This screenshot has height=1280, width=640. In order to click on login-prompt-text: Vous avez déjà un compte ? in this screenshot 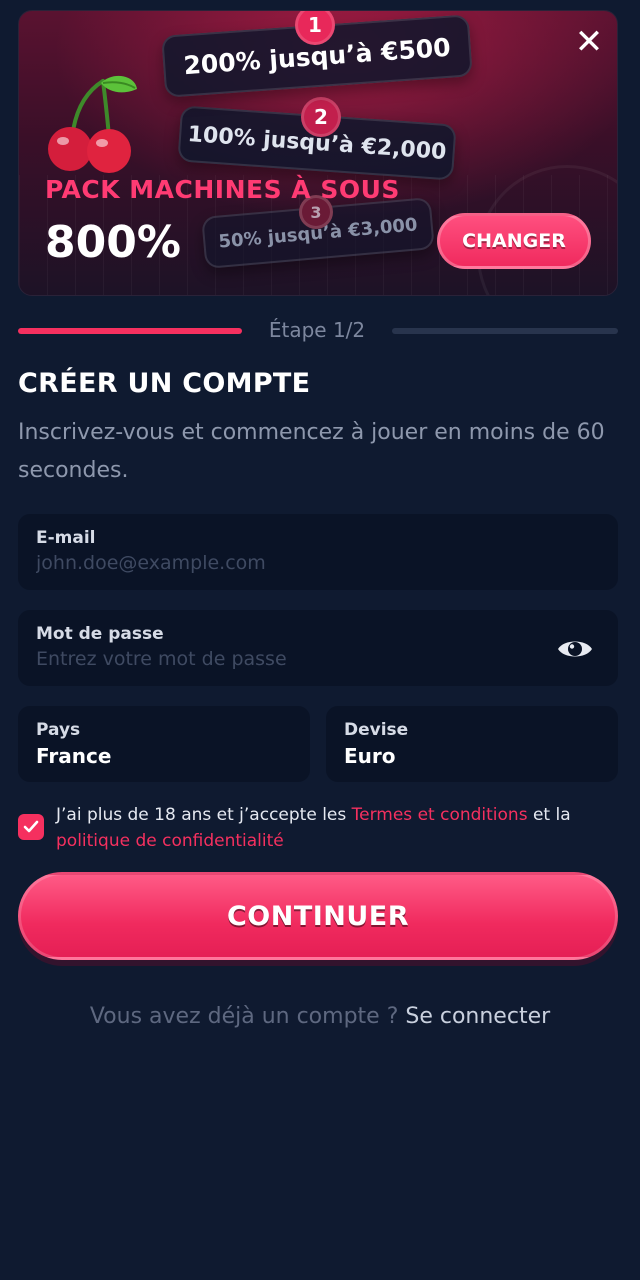, I will do `click(247, 1016)`.